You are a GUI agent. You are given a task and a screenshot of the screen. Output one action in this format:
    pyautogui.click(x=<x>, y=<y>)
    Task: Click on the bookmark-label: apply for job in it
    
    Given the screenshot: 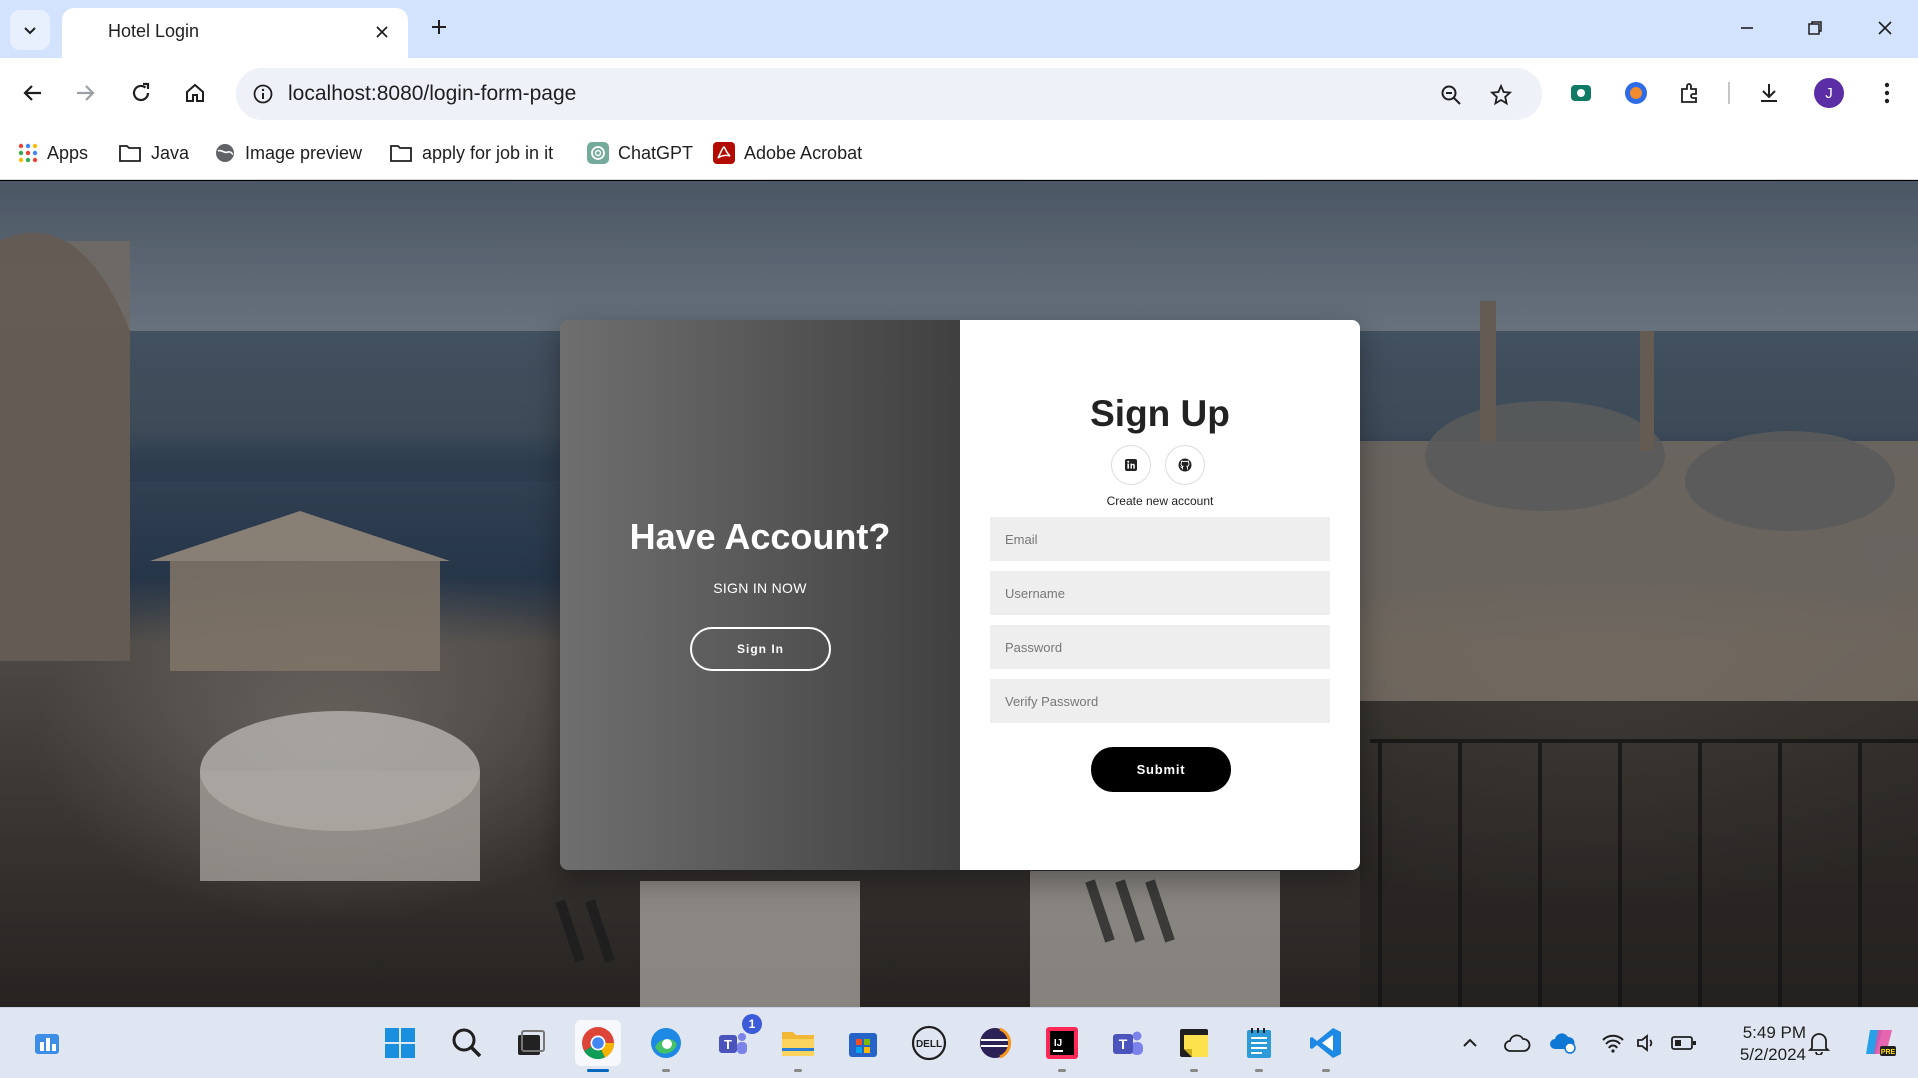 What is the action you would take?
    pyautogui.click(x=488, y=152)
    